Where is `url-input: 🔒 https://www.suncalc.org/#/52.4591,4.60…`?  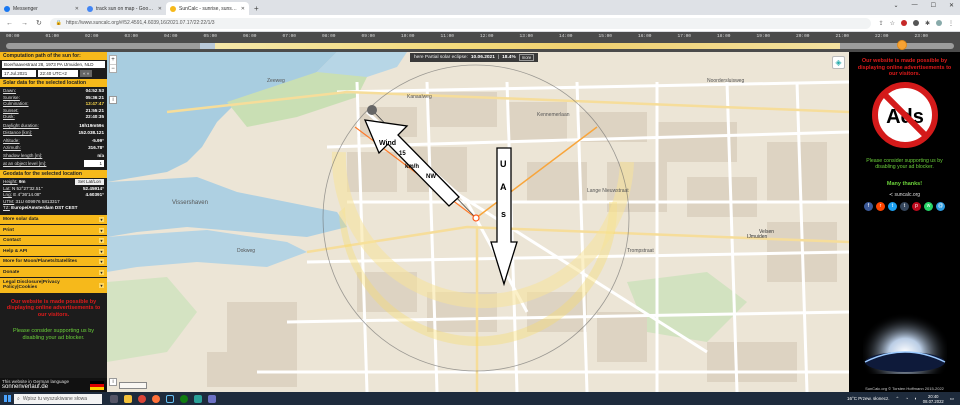 url-input: 🔒 https://www.suncalc.org/#/52.4591,4.60… is located at coordinates (460, 23).